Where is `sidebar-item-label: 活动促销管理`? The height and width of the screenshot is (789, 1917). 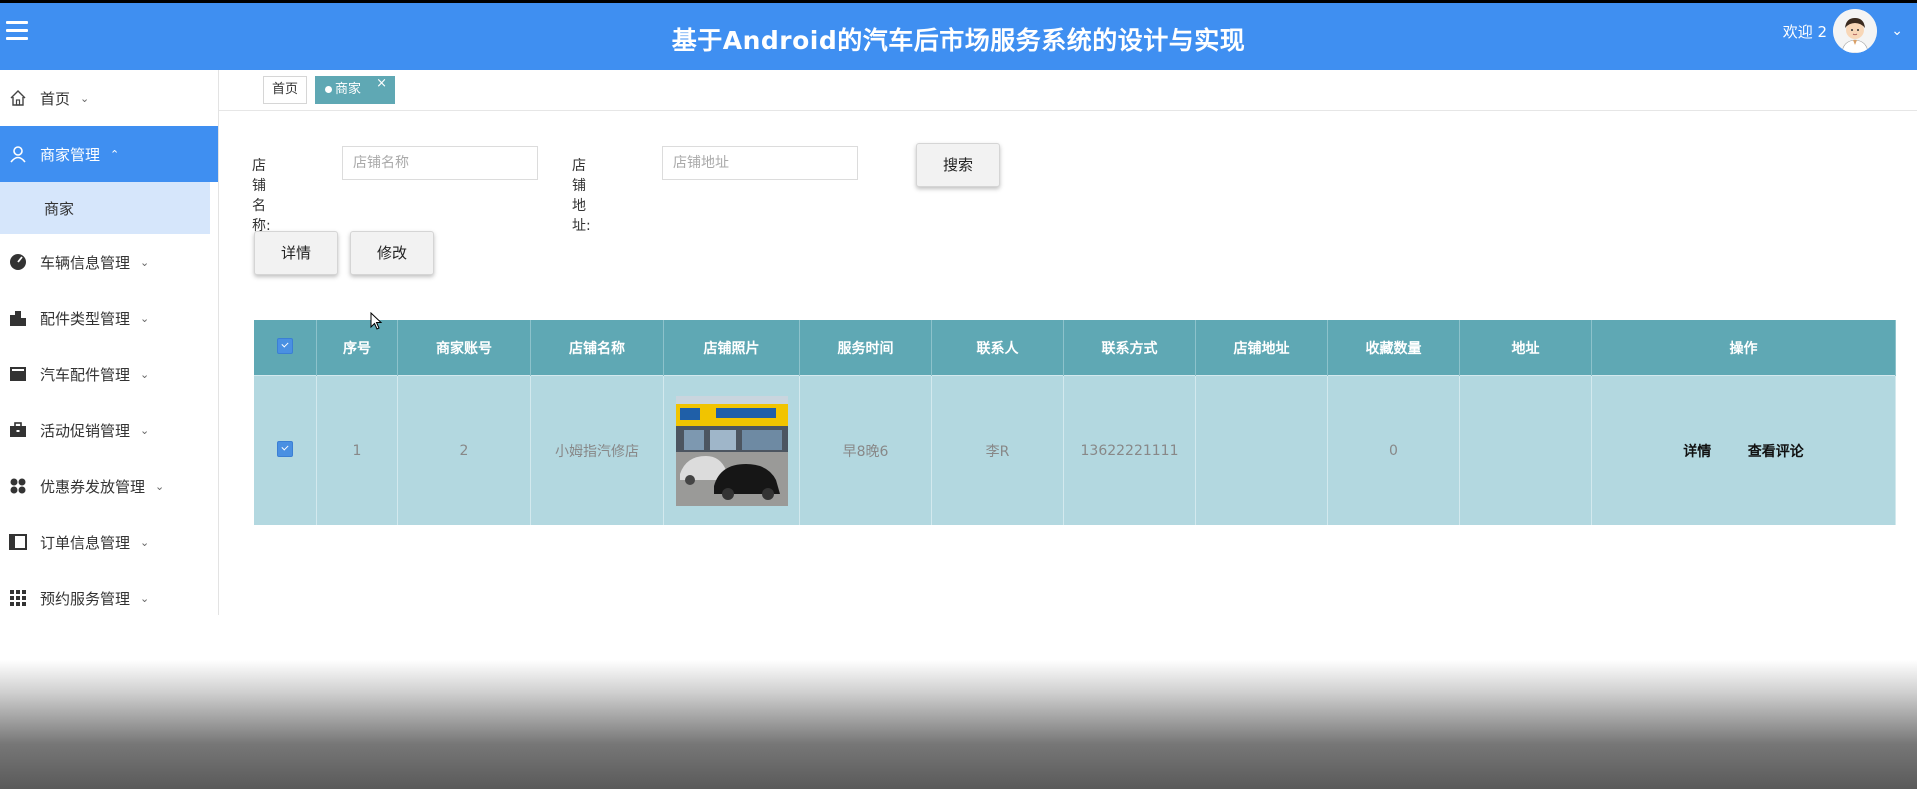
sidebar-item-label: 活动促销管理 is located at coordinates (85, 430).